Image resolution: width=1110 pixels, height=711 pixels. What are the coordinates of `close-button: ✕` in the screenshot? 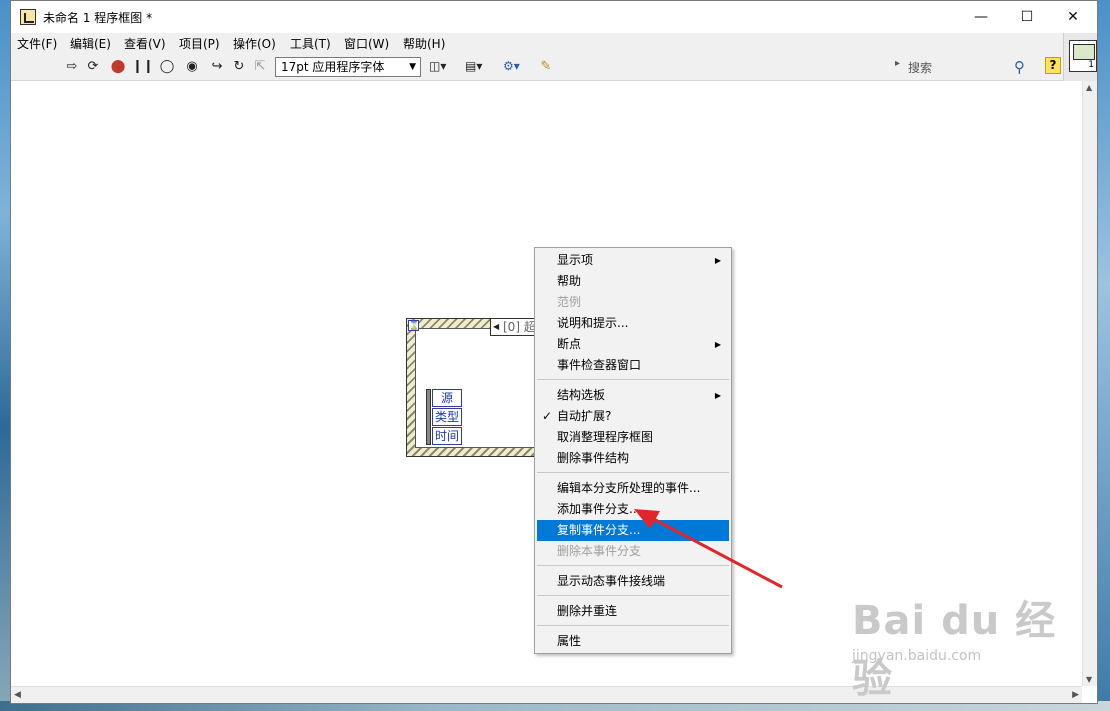 It's located at (1073, 17).